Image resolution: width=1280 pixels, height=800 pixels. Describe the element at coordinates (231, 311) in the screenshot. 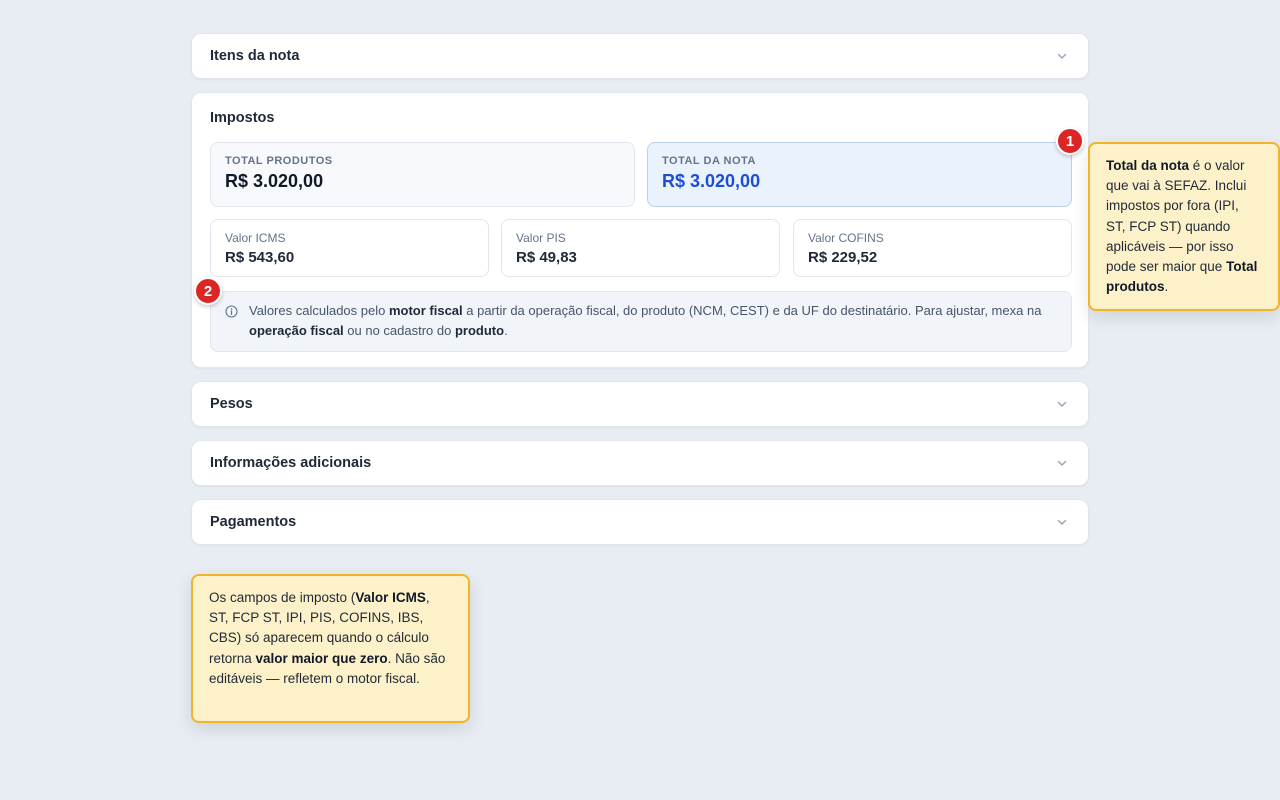

I see `info-icon` at that location.